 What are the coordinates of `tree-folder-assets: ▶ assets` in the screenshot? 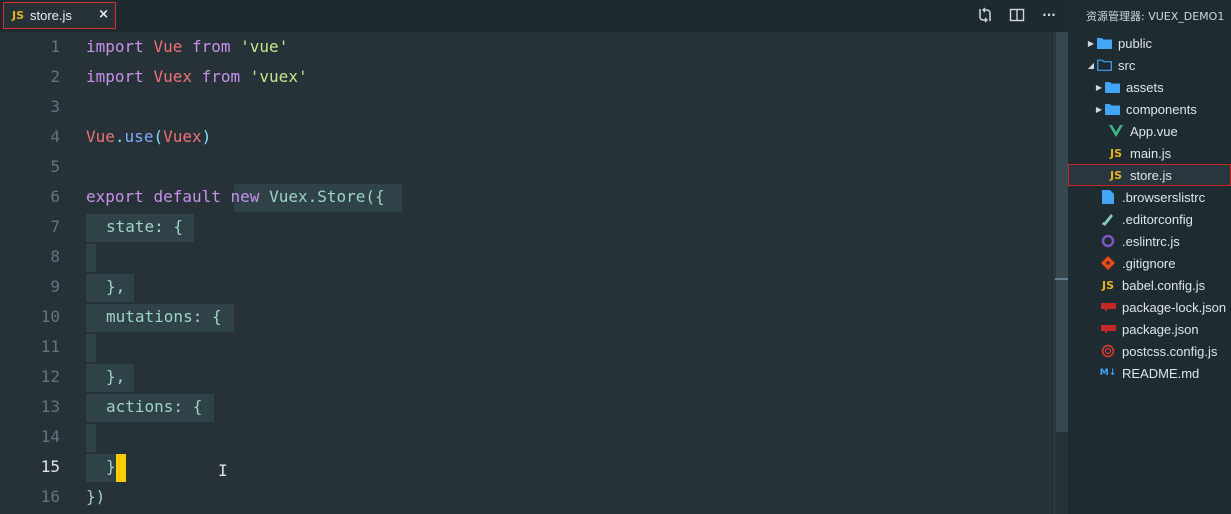 It's located at (1149, 87).